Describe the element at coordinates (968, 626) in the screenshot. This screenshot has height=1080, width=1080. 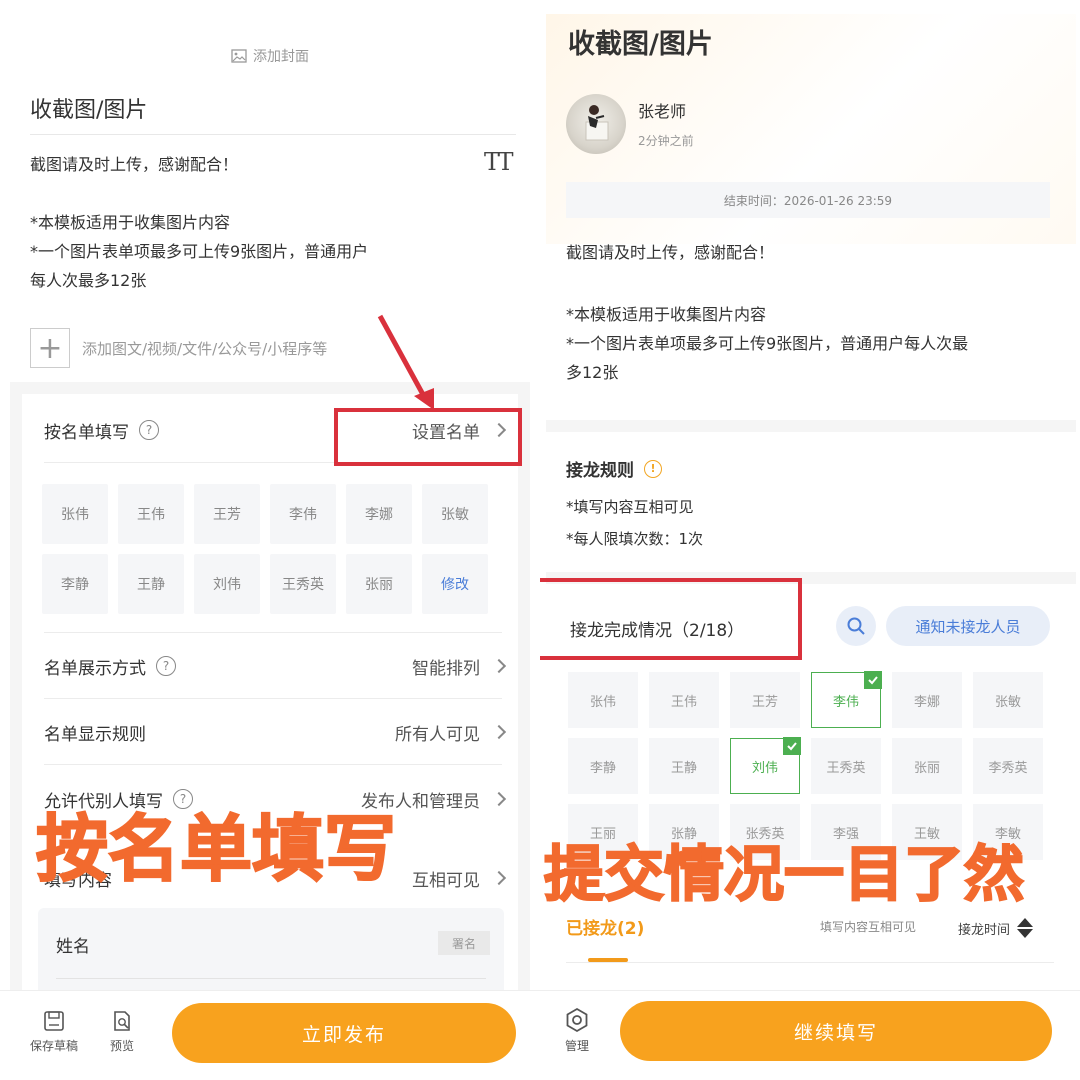
I see `notify-pending-button: 通知未接龙人员` at that location.